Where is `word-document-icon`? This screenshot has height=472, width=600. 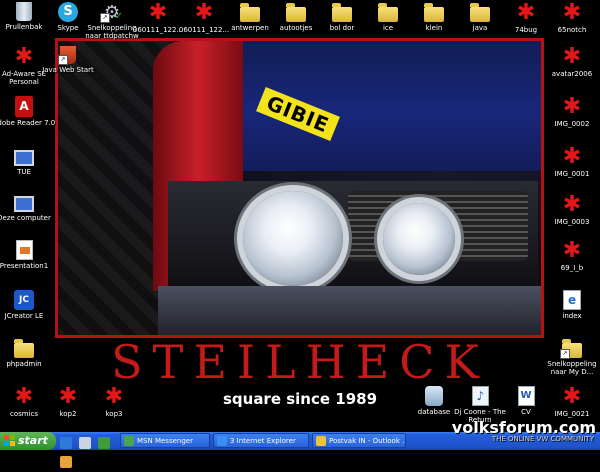 word-document-icon is located at coordinates (526, 396).